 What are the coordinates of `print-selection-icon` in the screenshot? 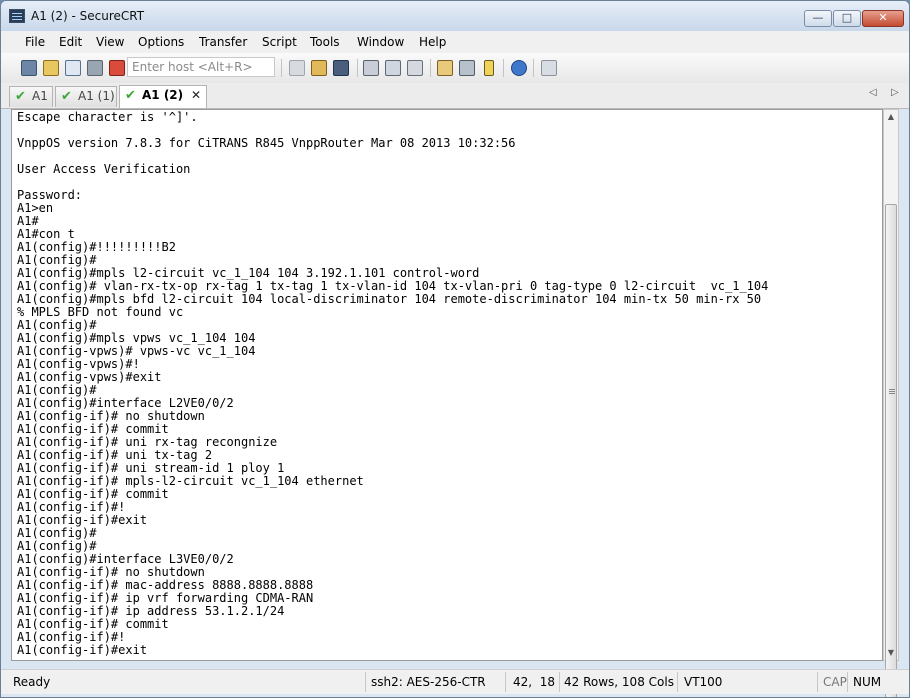 It's located at (393, 68).